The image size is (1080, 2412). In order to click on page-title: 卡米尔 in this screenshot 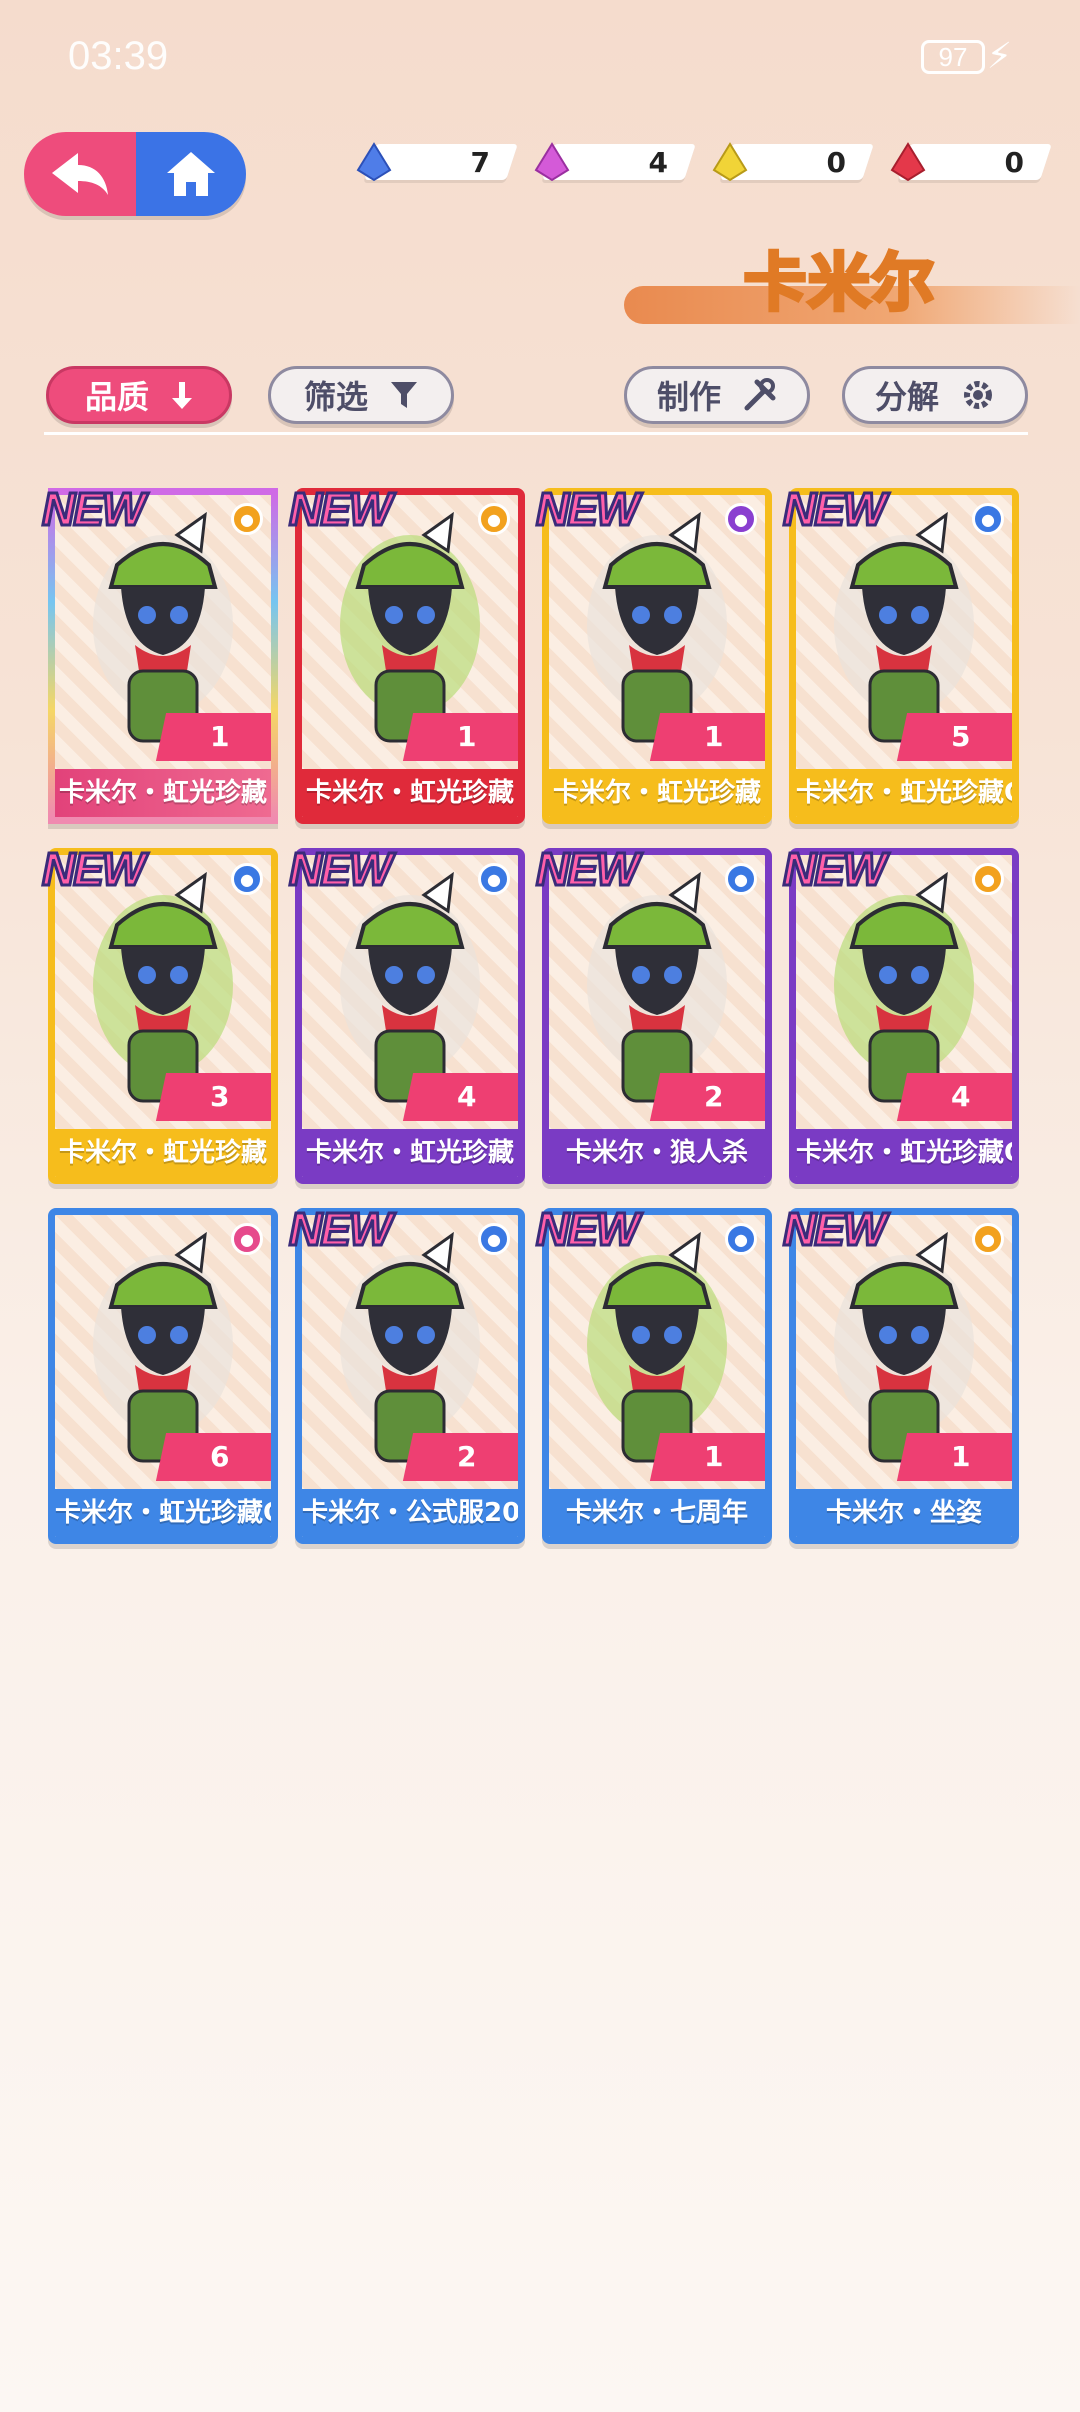, I will do `click(839, 282)`.